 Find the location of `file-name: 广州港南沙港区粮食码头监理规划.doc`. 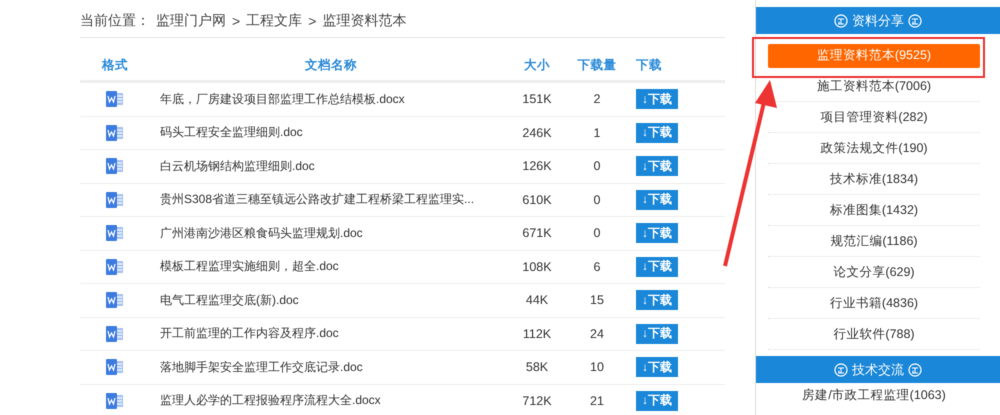

file-name: 广州港南沙港区粮食码头监理规划.doc is located at coordinates (256, 233).